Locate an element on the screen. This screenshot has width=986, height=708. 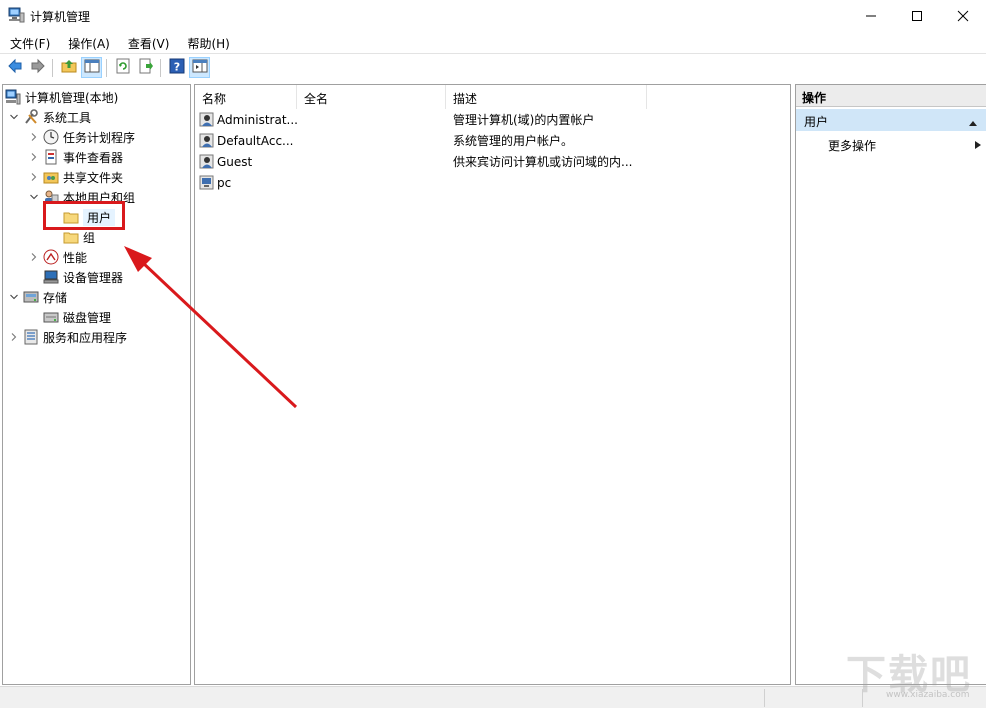
annotation-arrow is located at coordinates (211, 327).